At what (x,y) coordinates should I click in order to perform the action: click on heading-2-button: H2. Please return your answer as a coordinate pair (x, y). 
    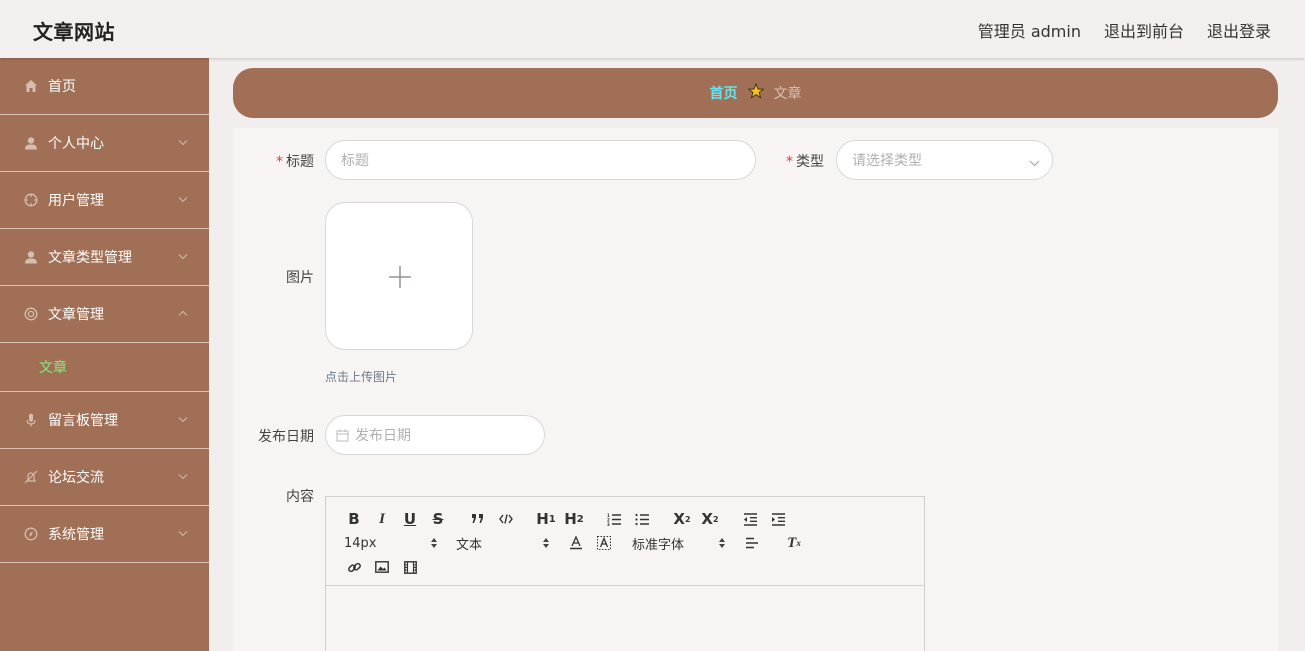
    Looking at the image, I should click on (574, 519).